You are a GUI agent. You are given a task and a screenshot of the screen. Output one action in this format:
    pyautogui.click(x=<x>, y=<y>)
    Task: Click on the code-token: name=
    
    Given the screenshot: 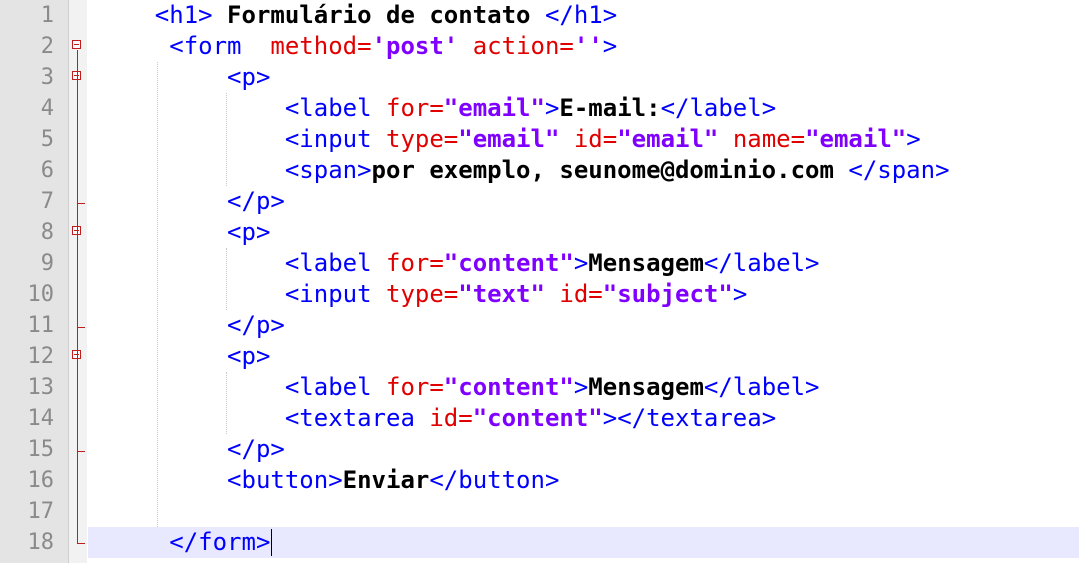 What is the action you would take?
    pyautogui.click(x=769, y=139)
    